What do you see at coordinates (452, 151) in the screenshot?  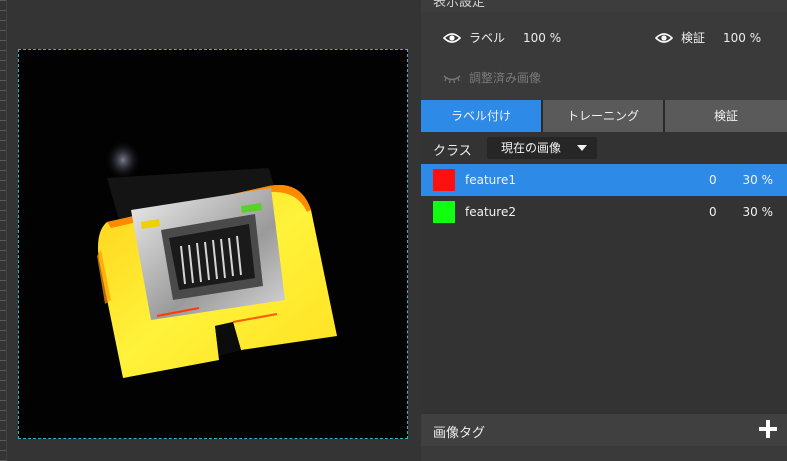 I see `class-label: クラス` at bounding box center [452, 151].